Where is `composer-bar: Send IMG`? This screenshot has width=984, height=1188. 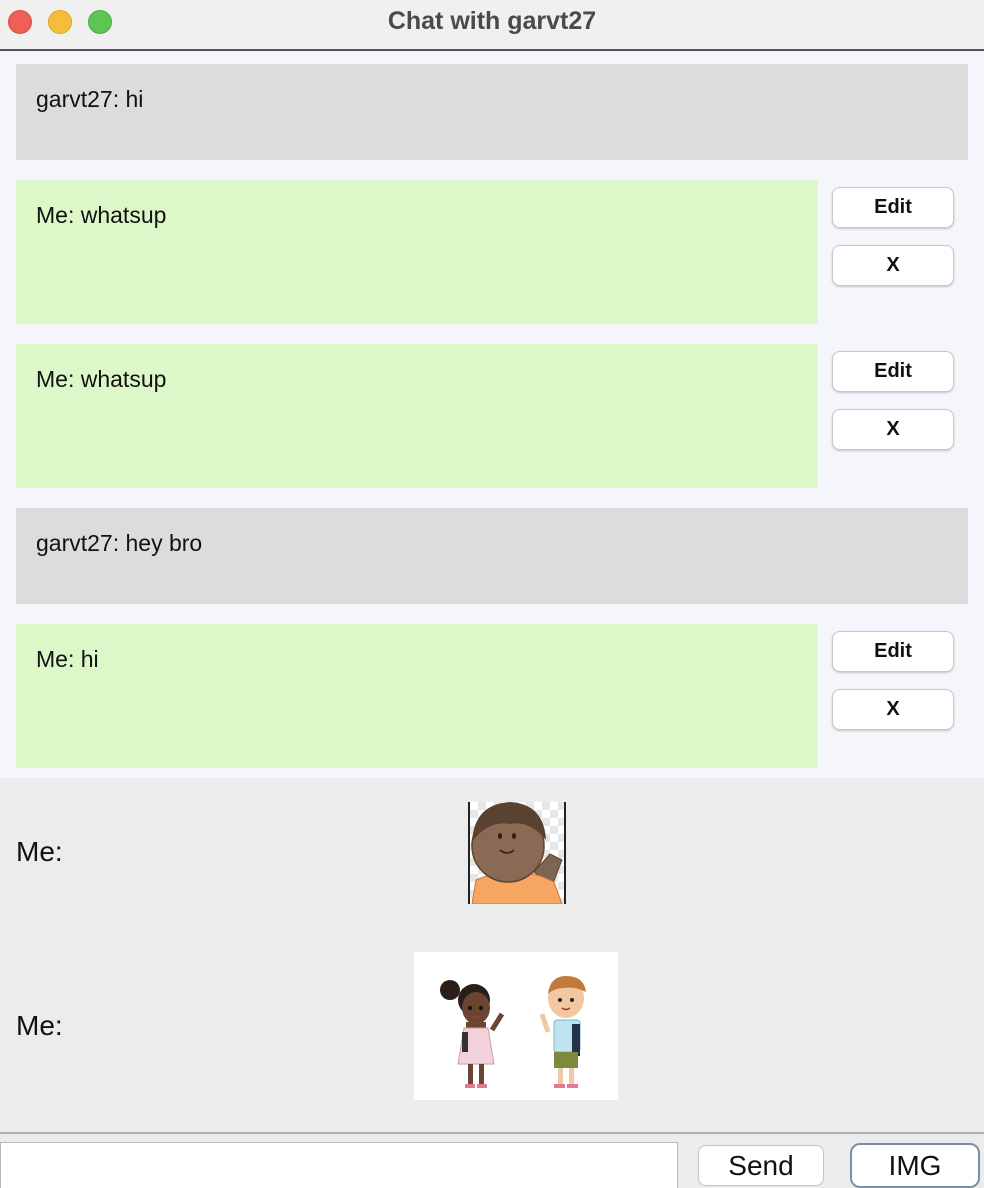
composer-bar: Send IMG is located at coordinates (492, 1160).